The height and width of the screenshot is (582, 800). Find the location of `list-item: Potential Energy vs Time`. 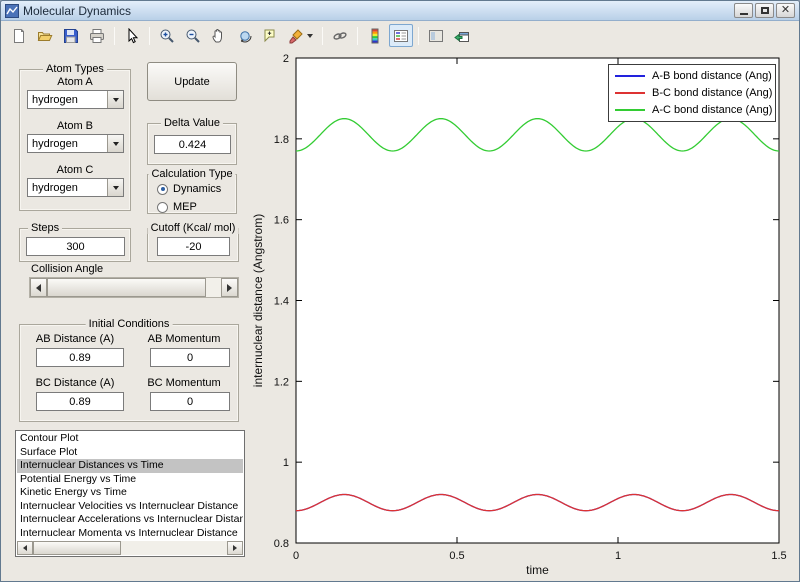

list-item: Potential Energy vs Time is located at coordinates (130, 480).